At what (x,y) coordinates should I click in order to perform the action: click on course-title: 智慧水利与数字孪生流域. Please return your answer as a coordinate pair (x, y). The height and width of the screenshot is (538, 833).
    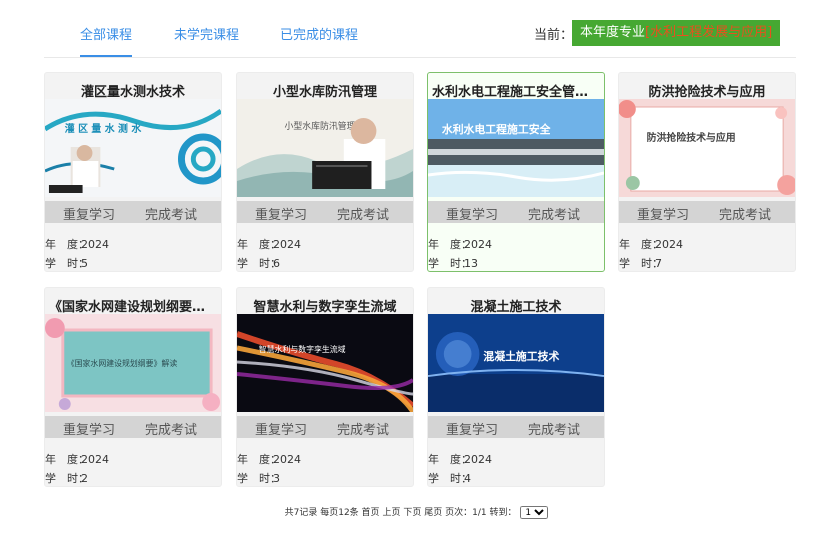
    Looking at the image, I should click on (325, 307).